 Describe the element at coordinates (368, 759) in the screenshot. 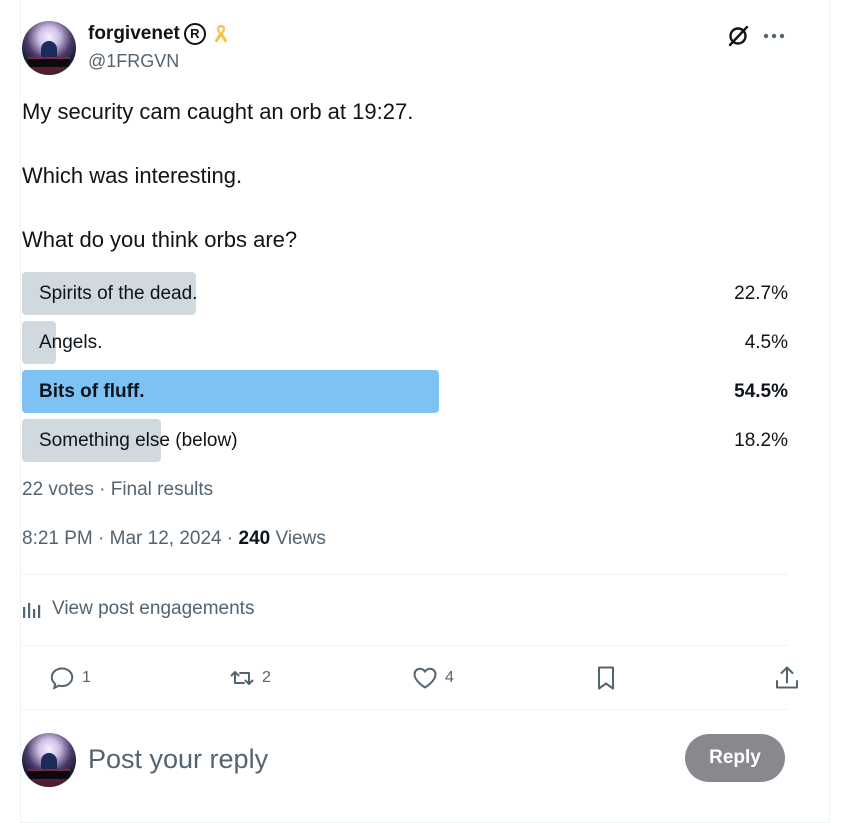

I see `reply-input` at that location.